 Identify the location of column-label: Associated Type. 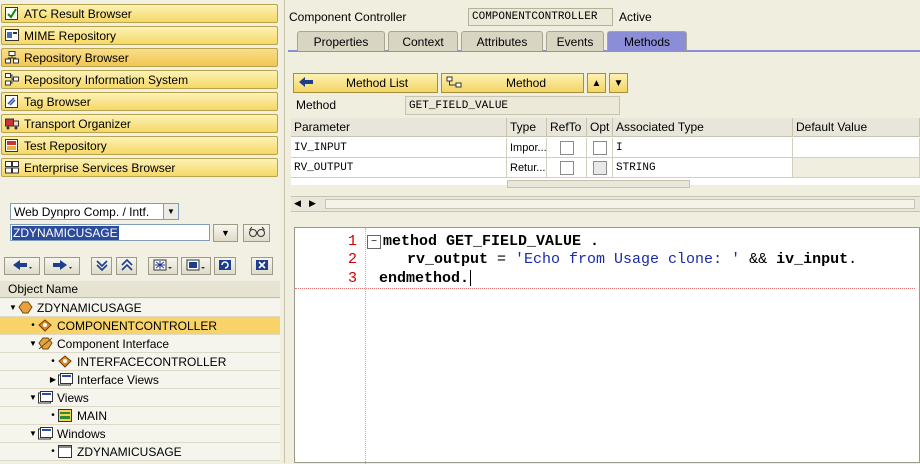
(660, 127).